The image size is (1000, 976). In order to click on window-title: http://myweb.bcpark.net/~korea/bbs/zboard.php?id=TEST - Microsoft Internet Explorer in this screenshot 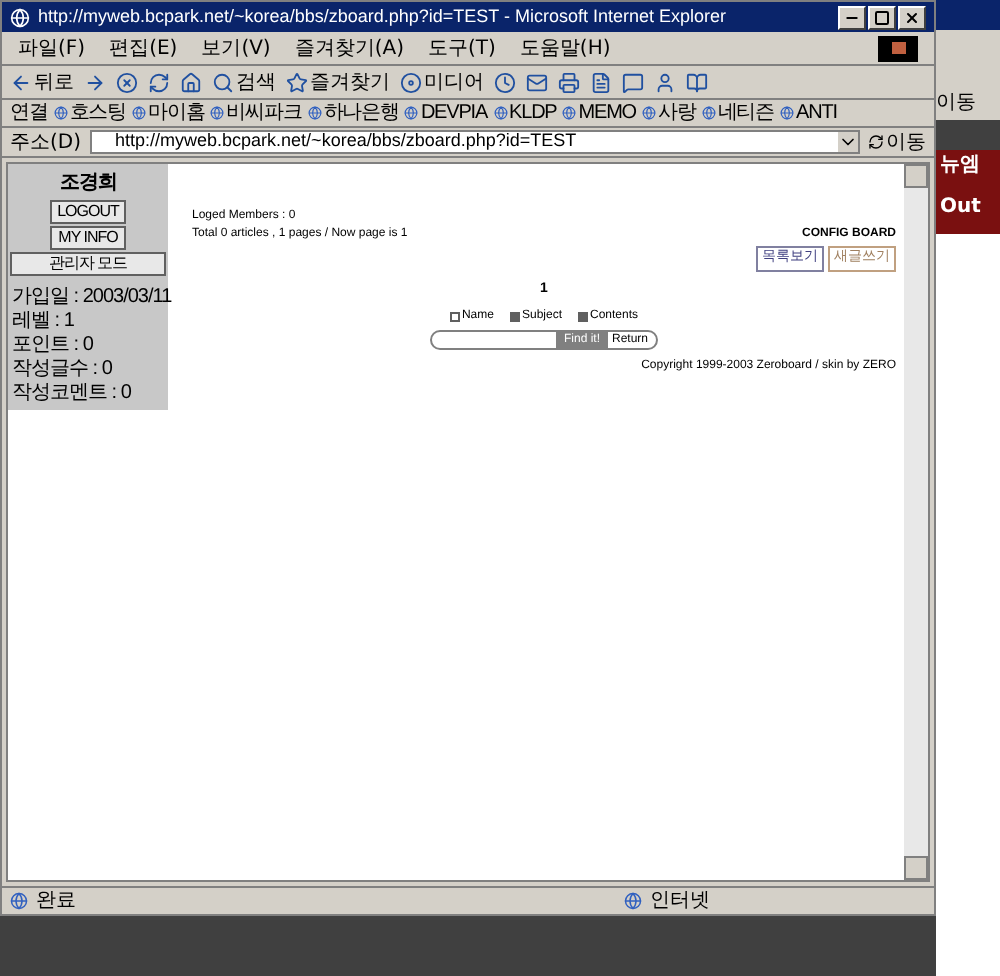, I will do `click(383, 16)`.